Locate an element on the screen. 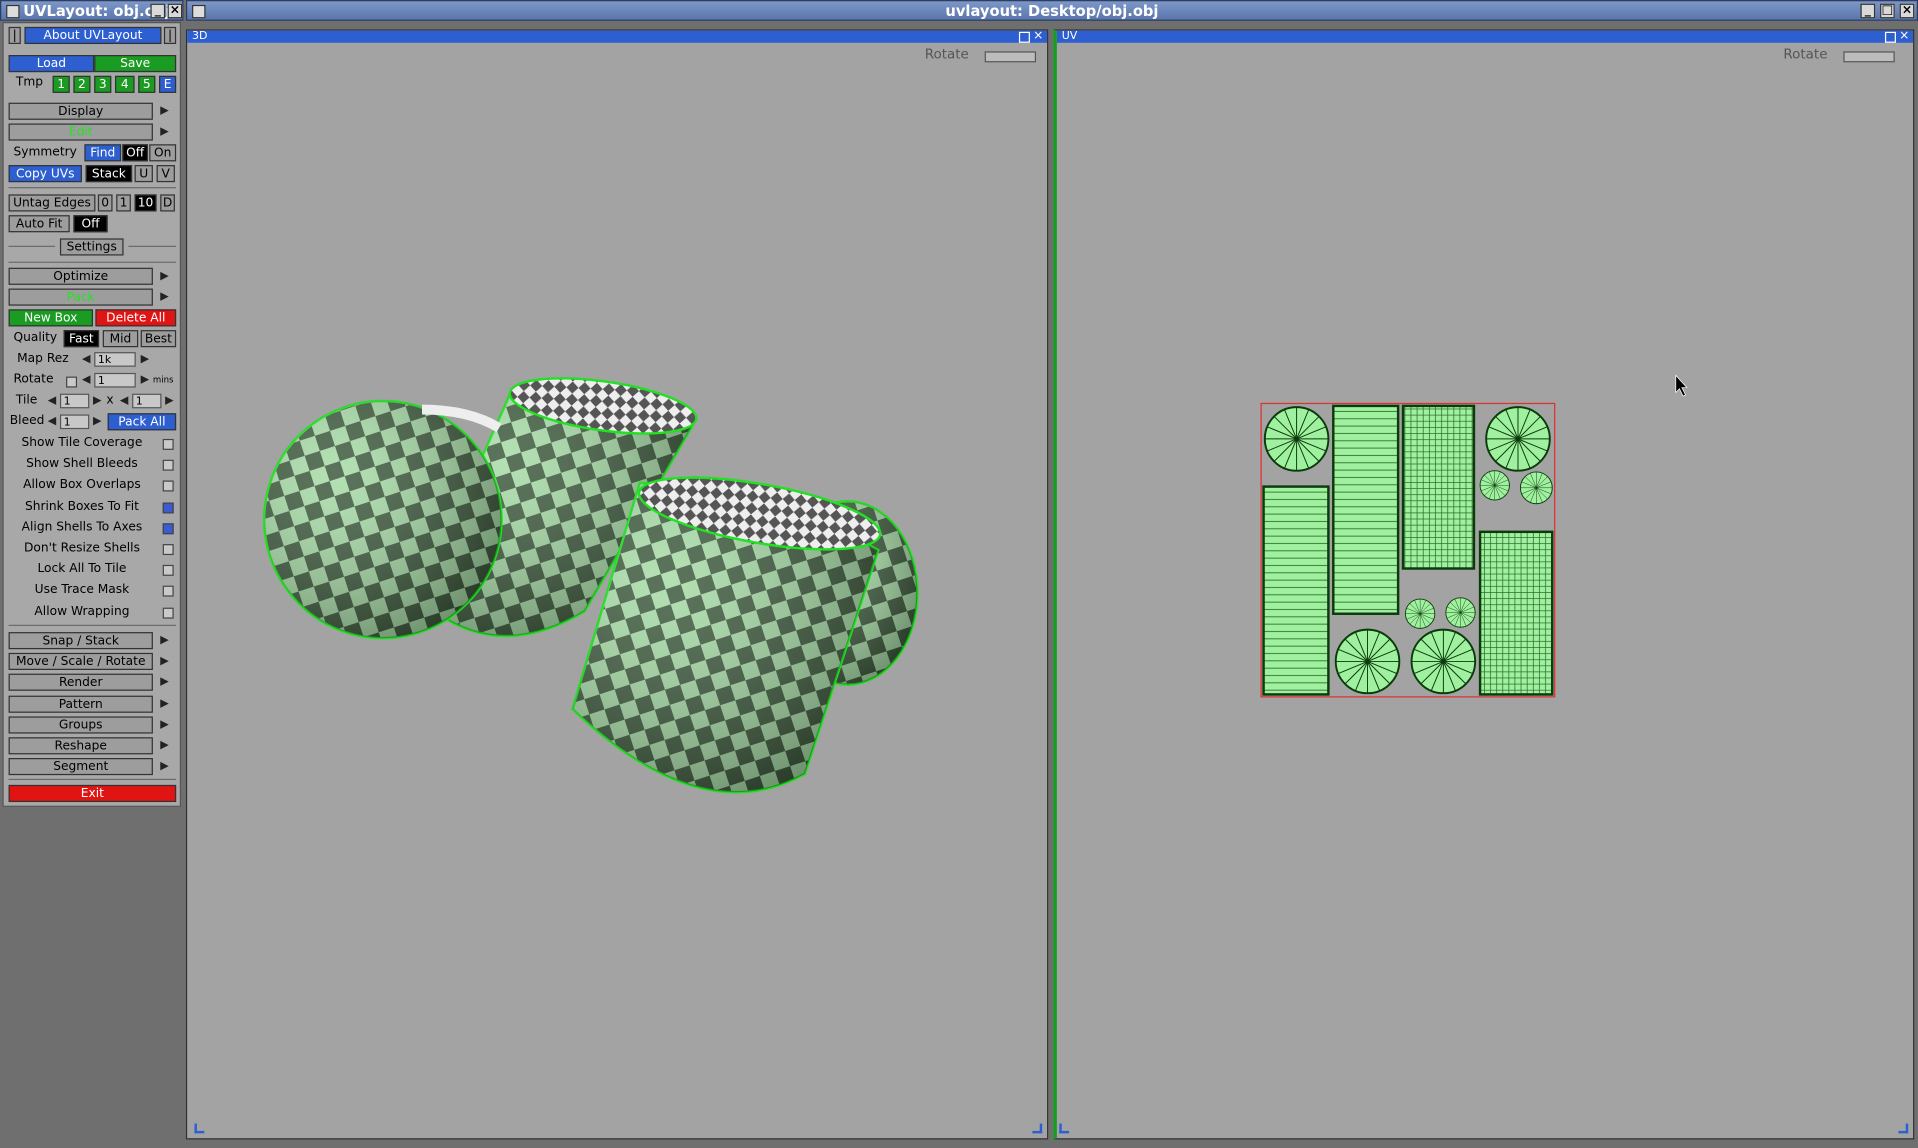 The height and width of the screenshot is (1148, 1918). untag-opt-1: 1 is located at coordinates (123, 203).